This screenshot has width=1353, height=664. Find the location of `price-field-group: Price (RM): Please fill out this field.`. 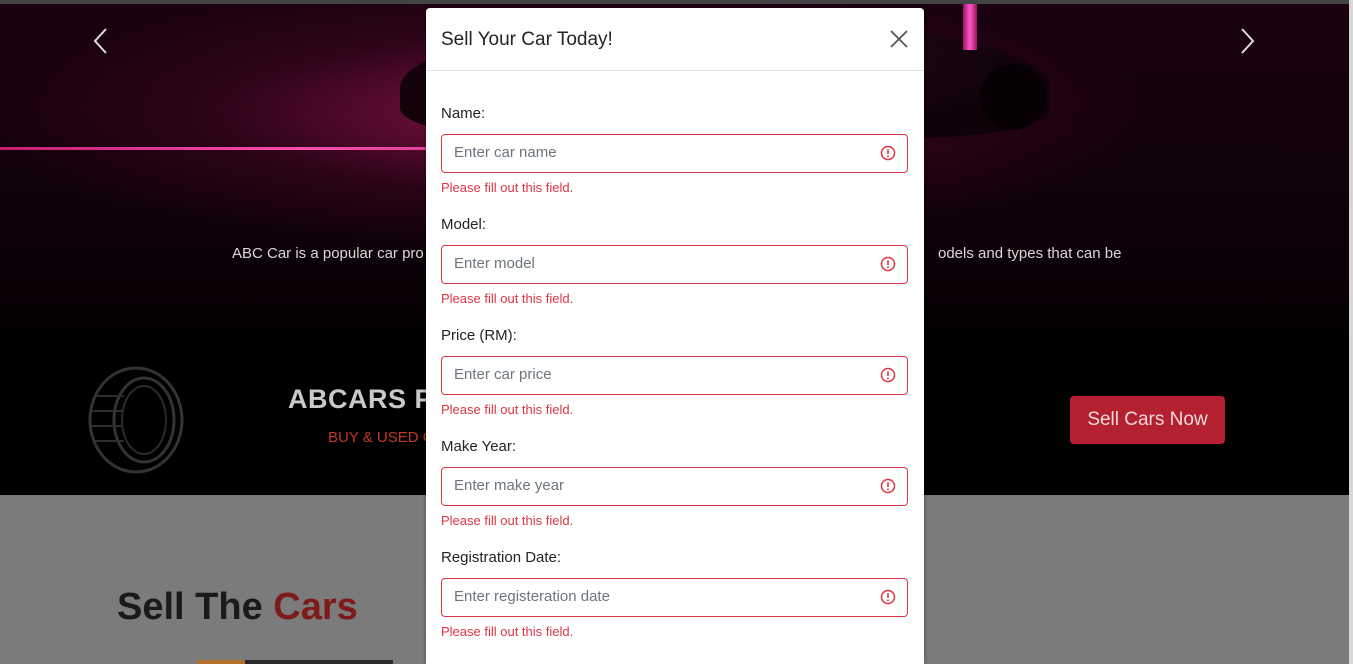

price-field-group: Price (RM): Please fill out this field. is located at coordinates (674, 372).